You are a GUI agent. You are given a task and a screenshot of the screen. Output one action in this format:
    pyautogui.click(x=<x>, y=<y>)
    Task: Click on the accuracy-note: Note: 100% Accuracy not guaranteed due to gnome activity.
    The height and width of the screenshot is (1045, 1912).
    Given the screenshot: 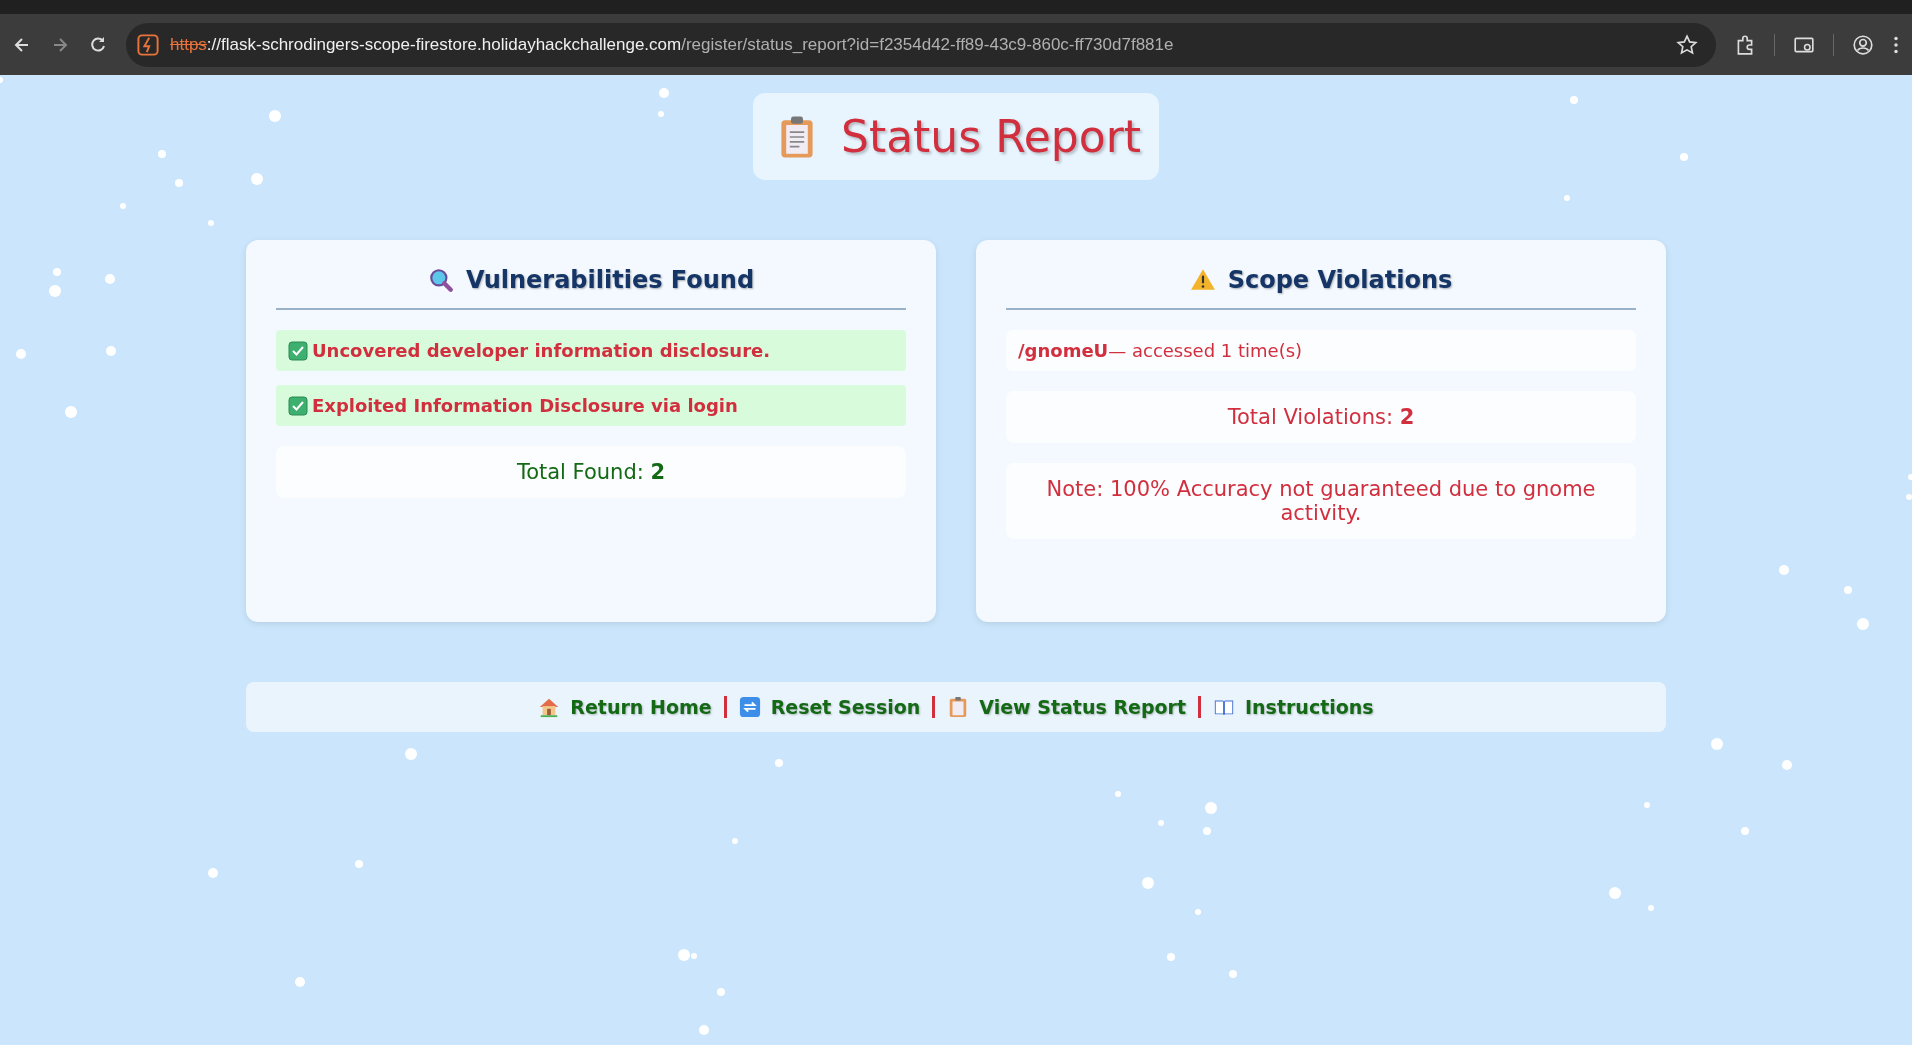 What is the action you would take?
    pyautogui.click(x=1321, y=501)
    